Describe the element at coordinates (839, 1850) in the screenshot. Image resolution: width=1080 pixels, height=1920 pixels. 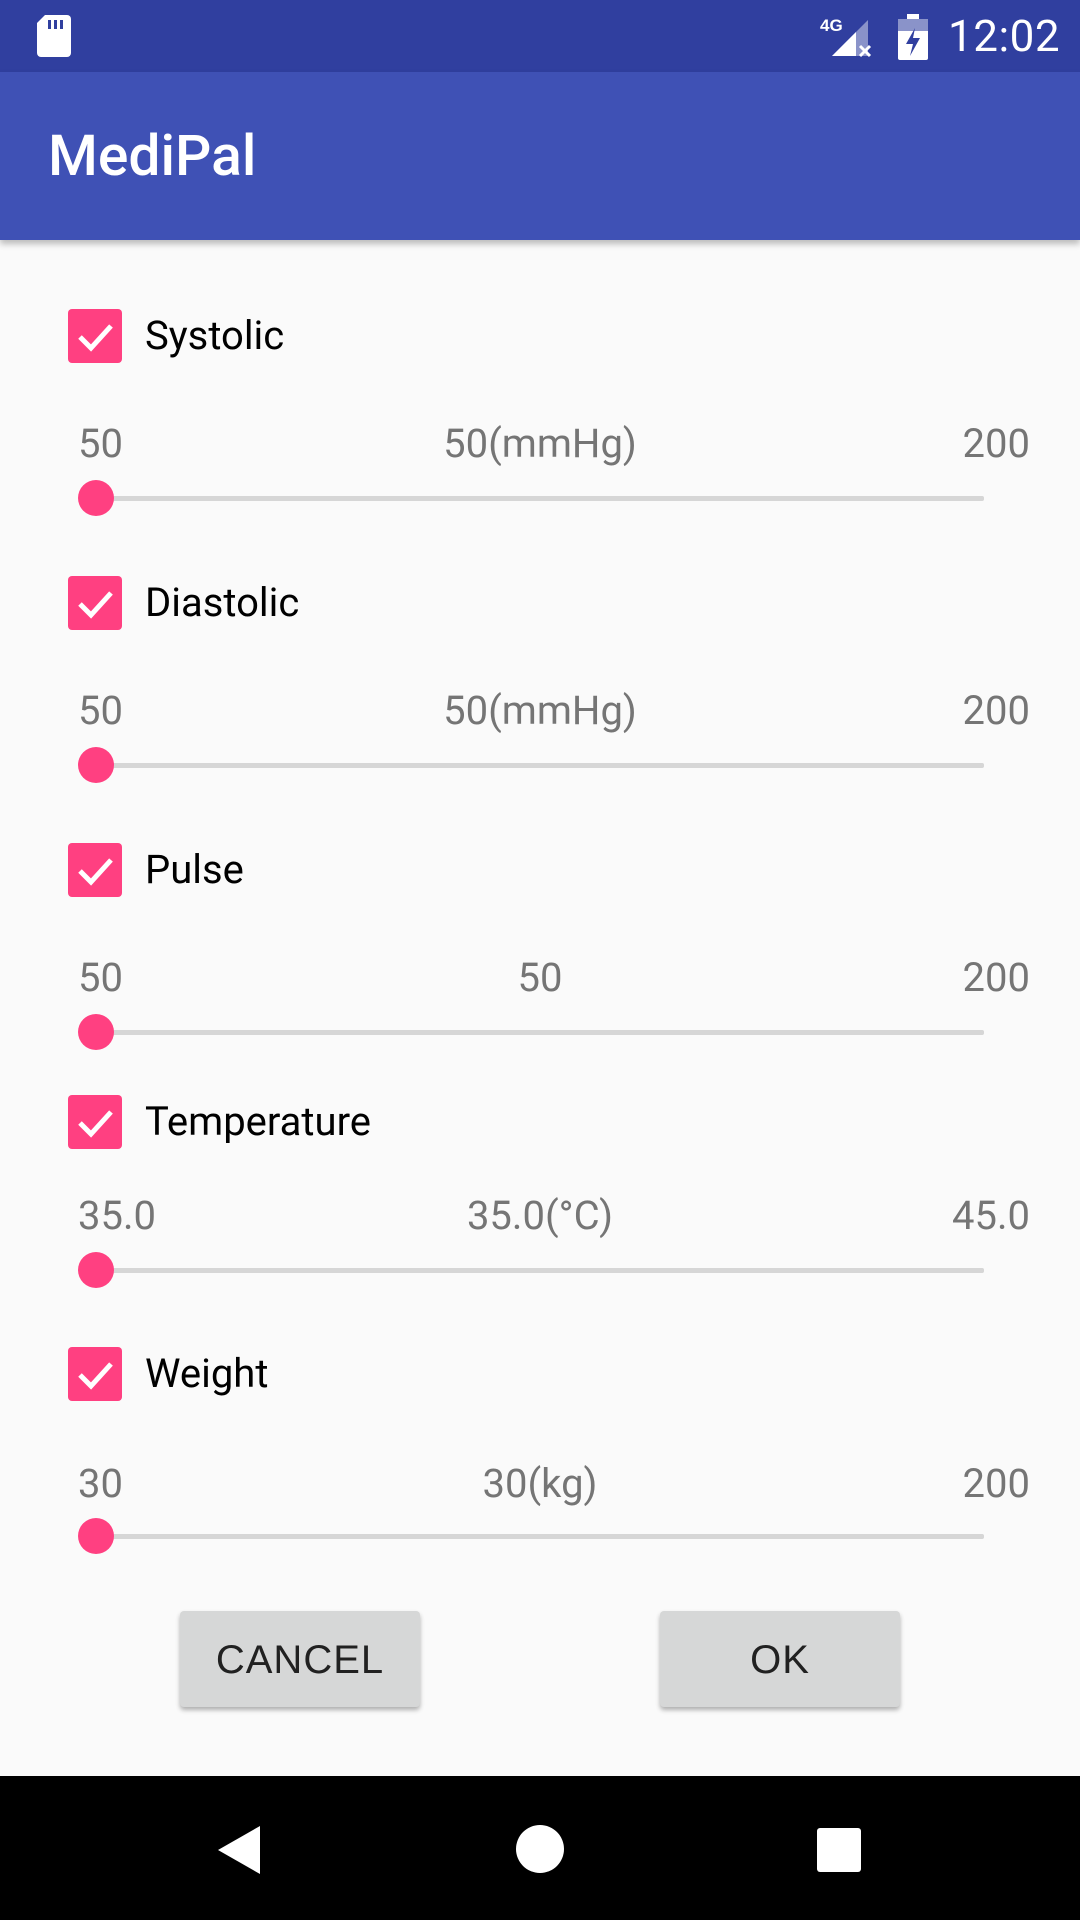
I see `recents-icon` at that location.